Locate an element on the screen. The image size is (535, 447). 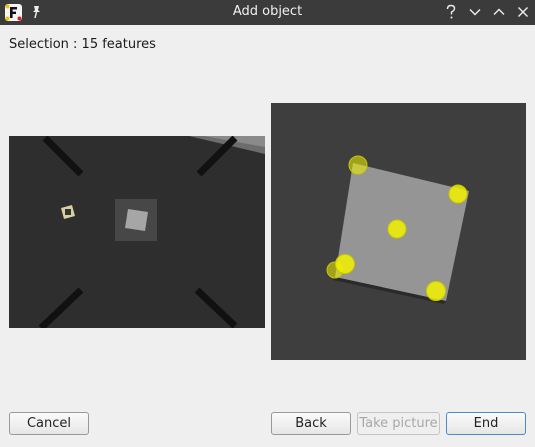
selection-count-label: Selection : 15 features is located at coordinates (82, 44).